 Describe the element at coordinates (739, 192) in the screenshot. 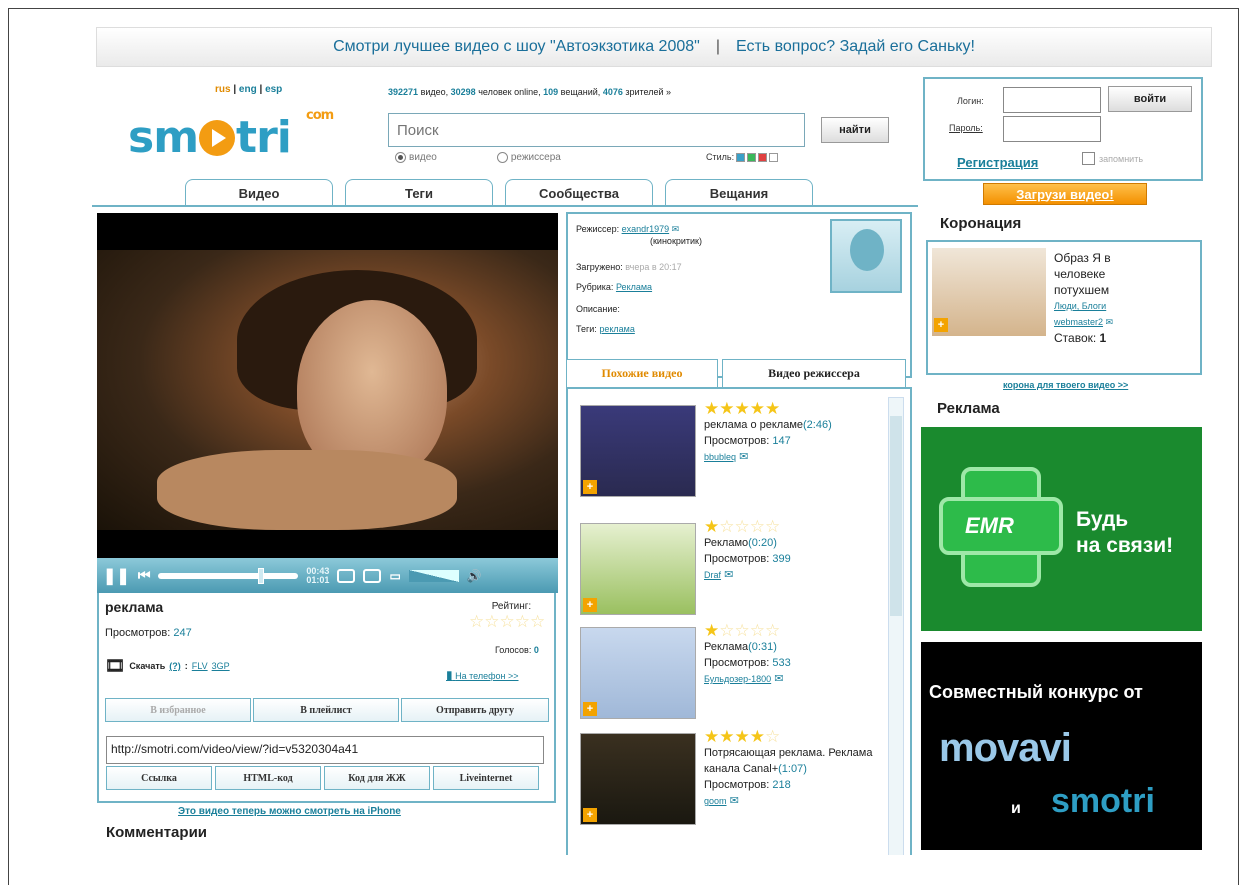

I see `tab-broadcasts: Вещания` at that location.